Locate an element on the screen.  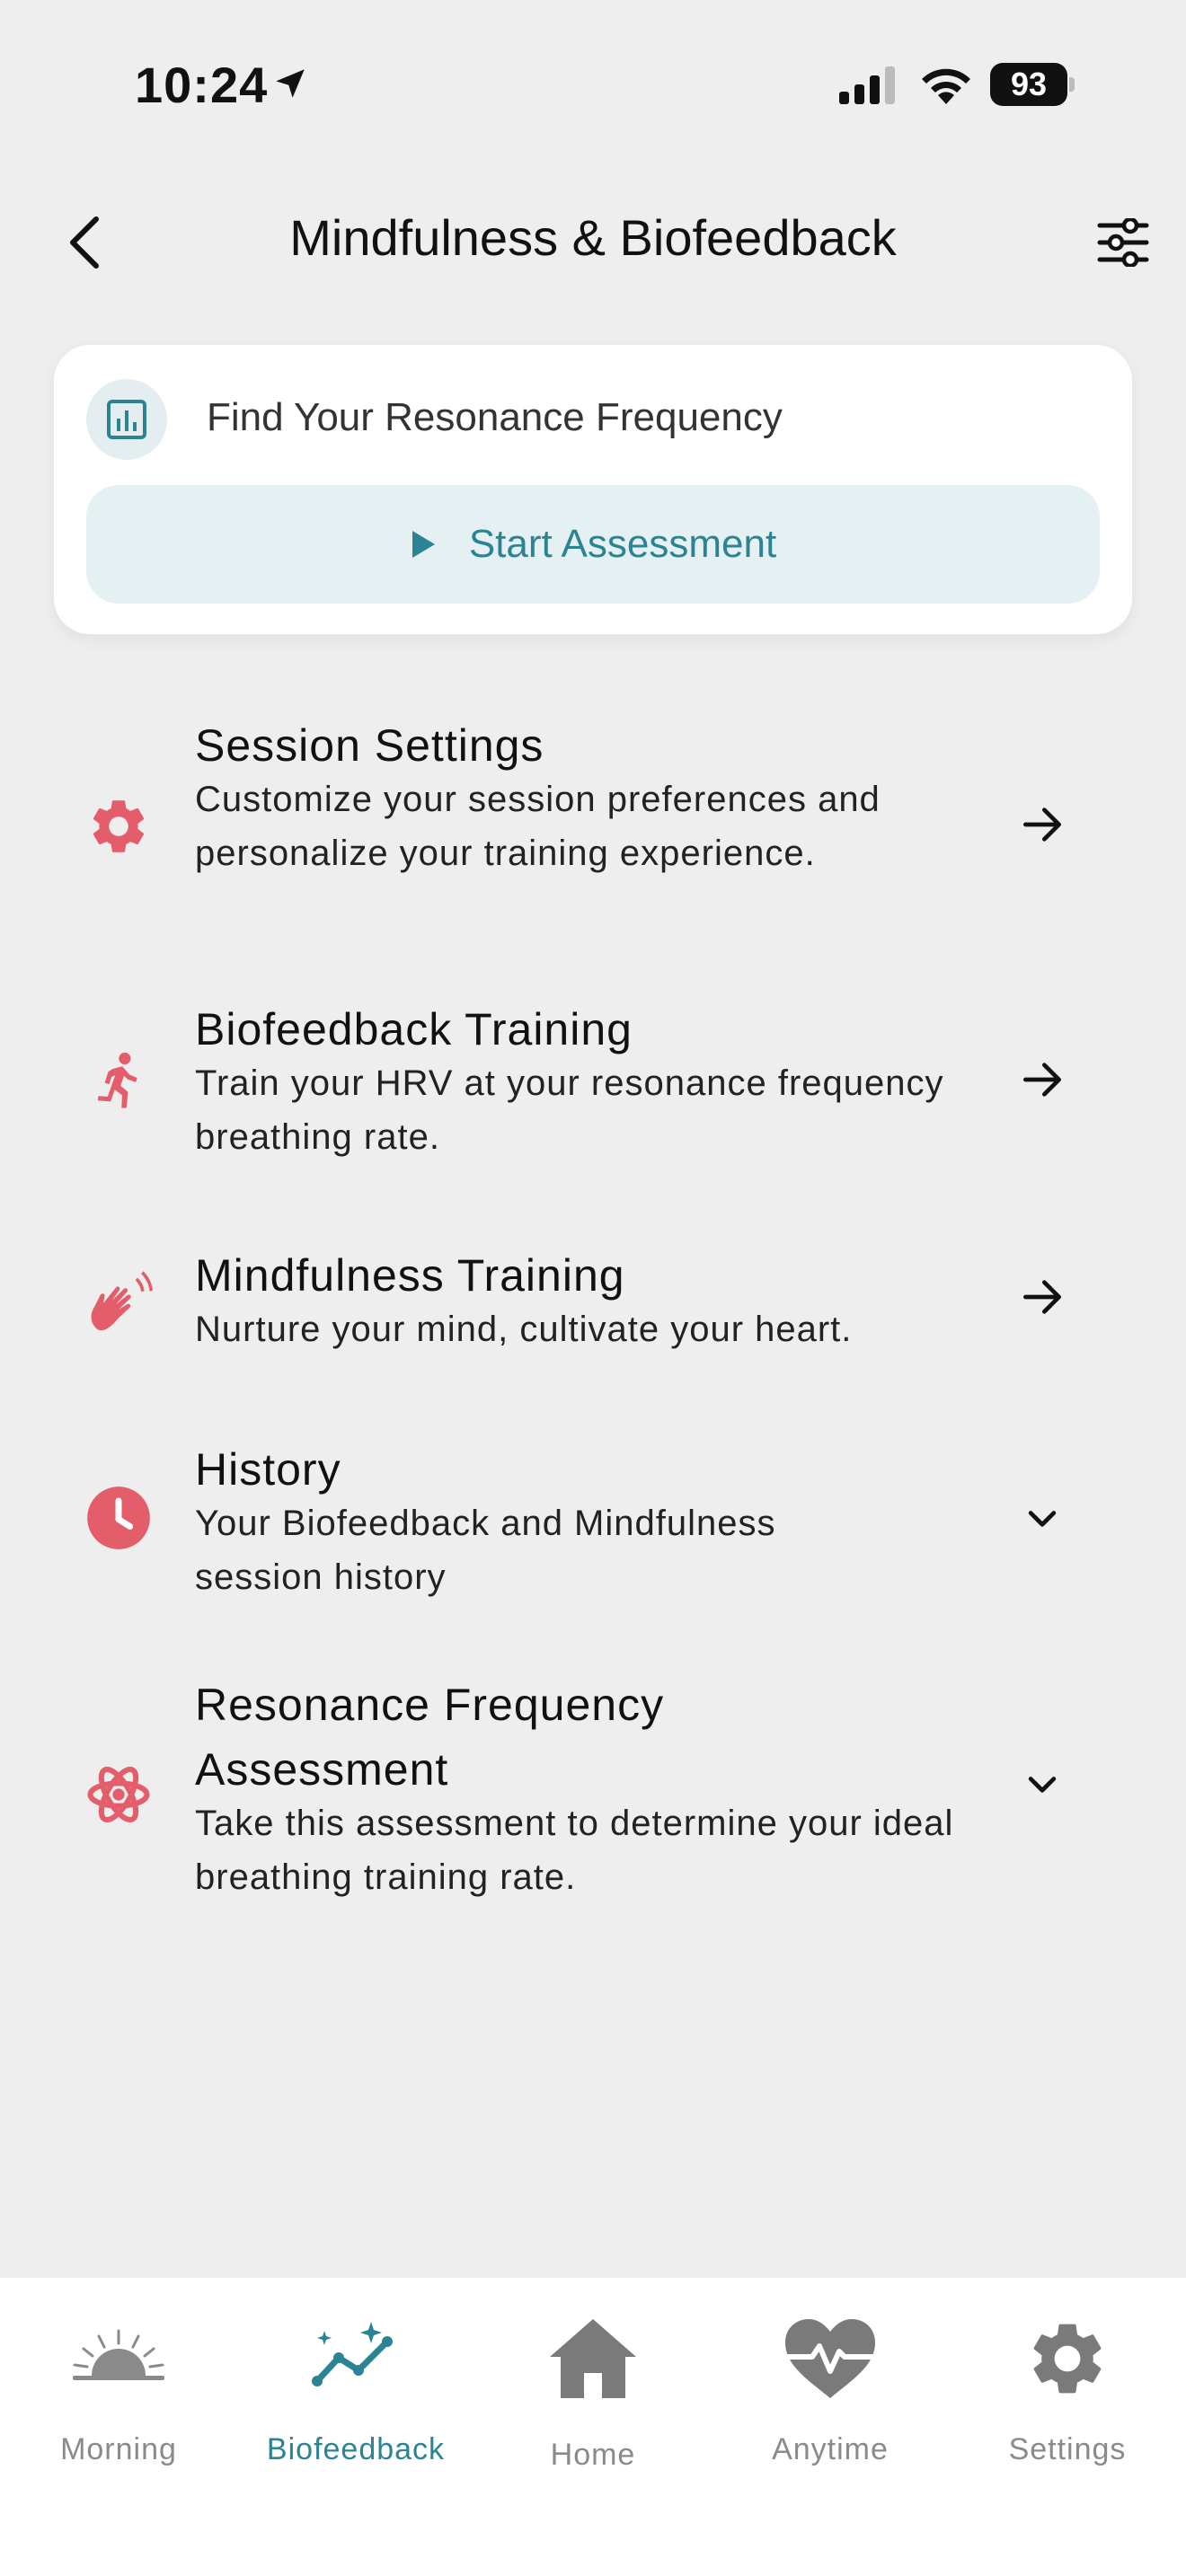
play-icon is located at coordinates (423, 544).